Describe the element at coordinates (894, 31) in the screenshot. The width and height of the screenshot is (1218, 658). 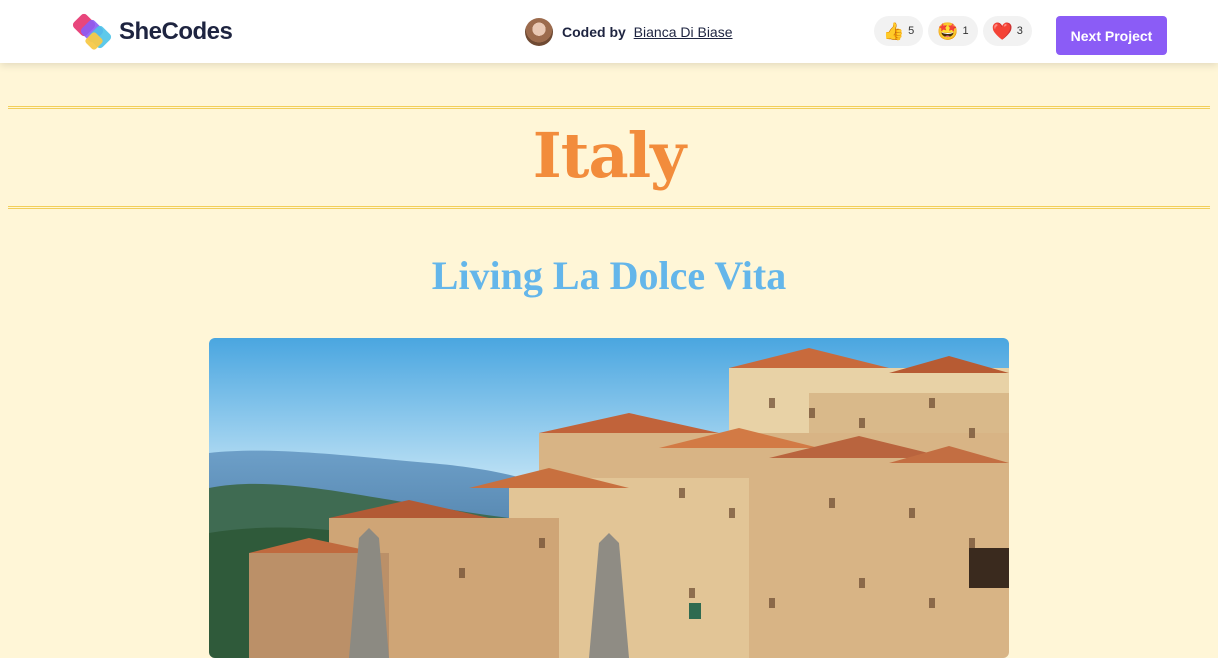
I see `thumbs-up-icon: 👍` at that location.